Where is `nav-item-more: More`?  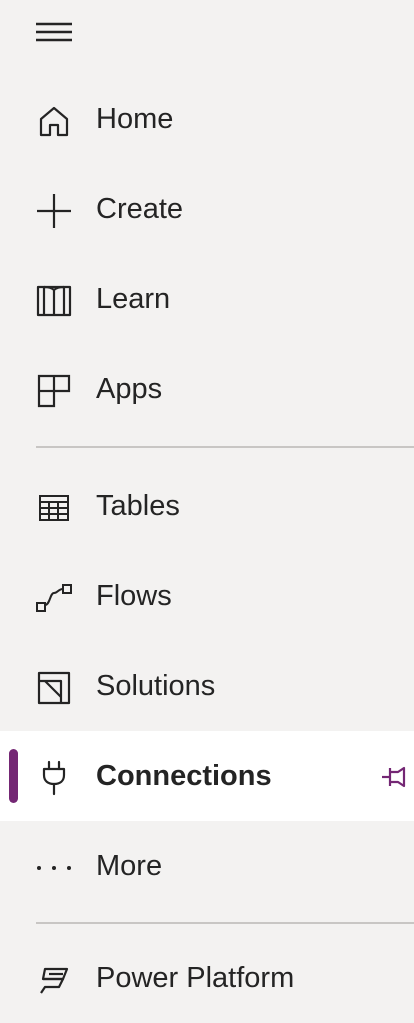 nav-item-more: More is located at coordinates (207, 866).